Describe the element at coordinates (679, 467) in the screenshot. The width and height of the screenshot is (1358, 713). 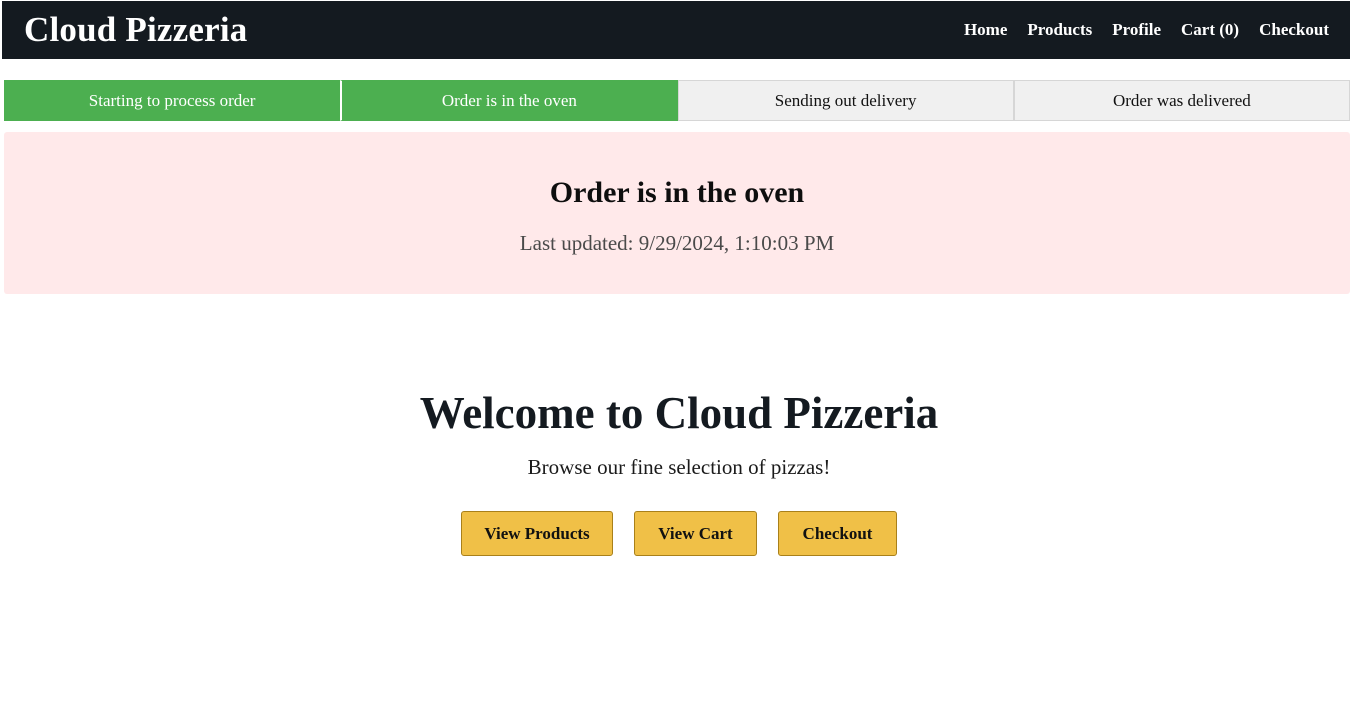
I see `hero-subtitle: Browse our fine selection of pizzas!` at that location.